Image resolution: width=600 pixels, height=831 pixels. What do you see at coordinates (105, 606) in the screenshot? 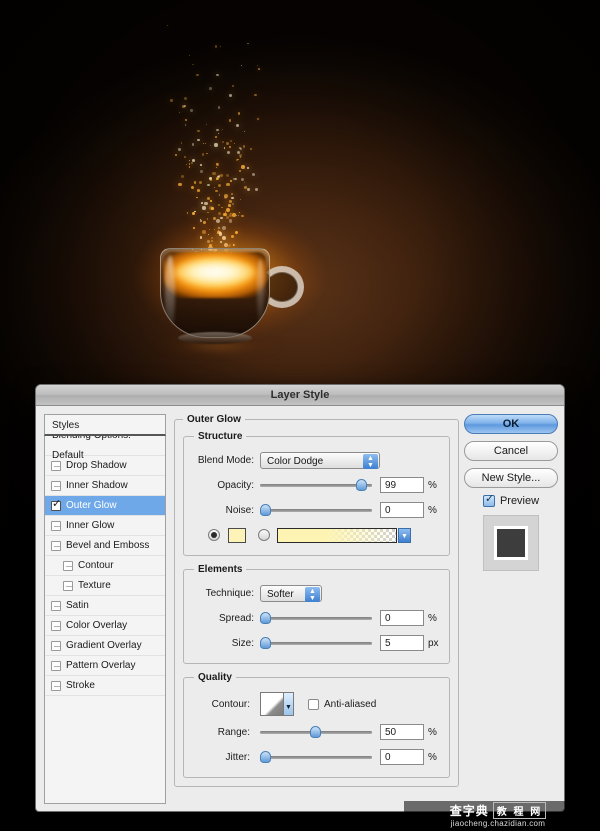
I see `styles-item-satin: Satin` at bounding box center [105, 606].